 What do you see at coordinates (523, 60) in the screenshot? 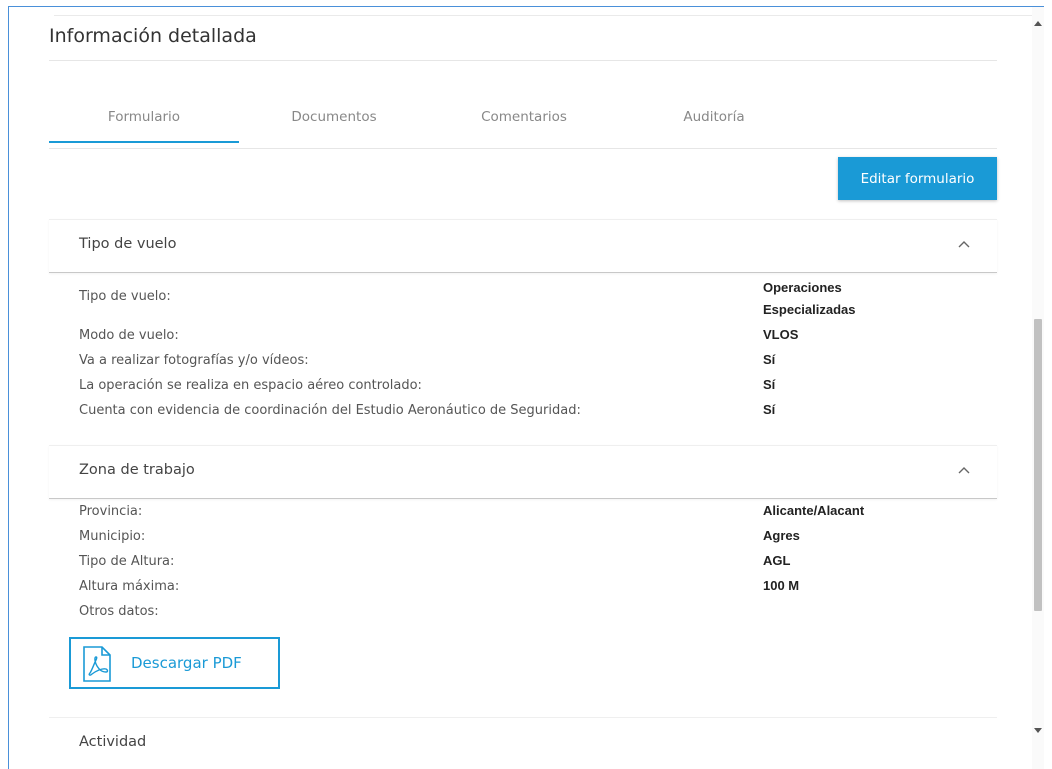
I see `title-divider` at bounding box center [523, 60].